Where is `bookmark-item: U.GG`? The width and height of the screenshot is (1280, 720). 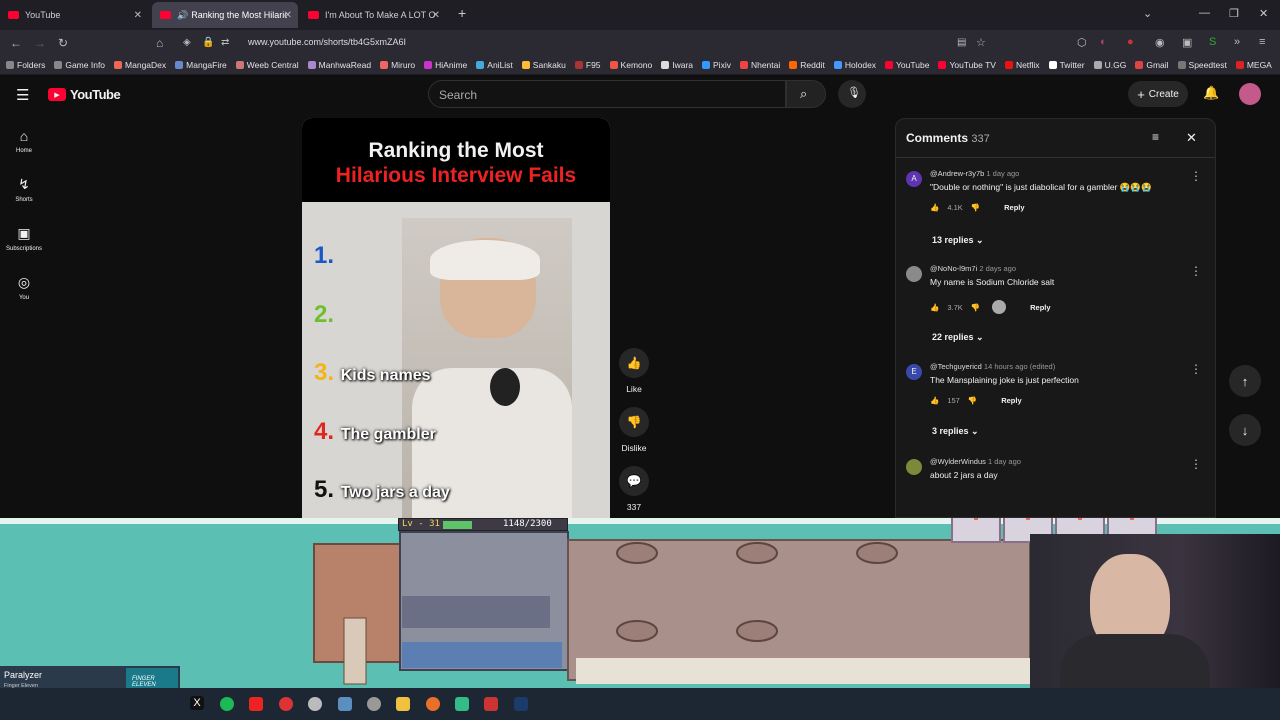 bookmark-item: U.GG is located at coordinates (1109, 65).